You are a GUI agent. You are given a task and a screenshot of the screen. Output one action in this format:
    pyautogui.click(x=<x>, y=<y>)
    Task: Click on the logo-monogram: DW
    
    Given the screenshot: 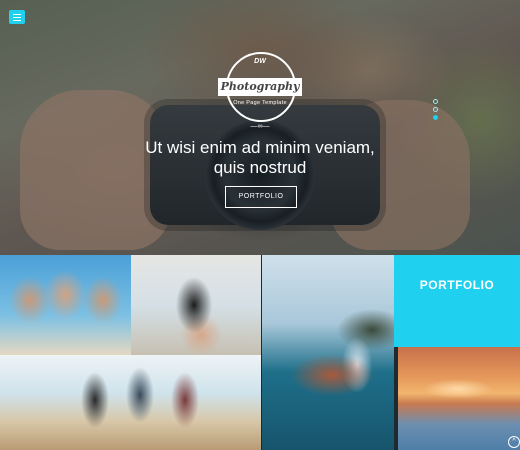 What is the action you would take?
    pyautogui.click(x=260, y=61)
    